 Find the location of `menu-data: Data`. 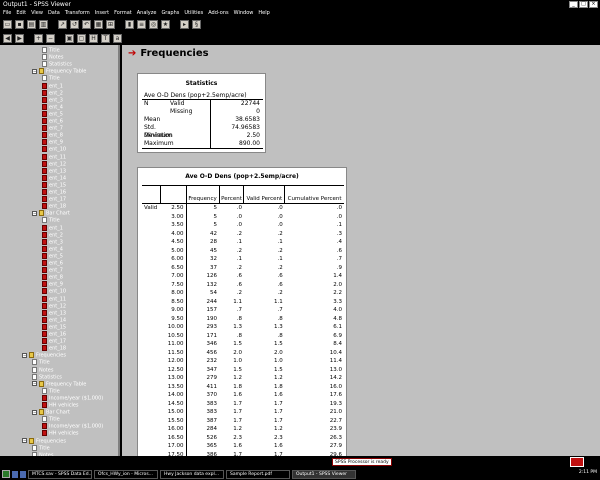

menu-data: Data is located at coordinates (54, 13).